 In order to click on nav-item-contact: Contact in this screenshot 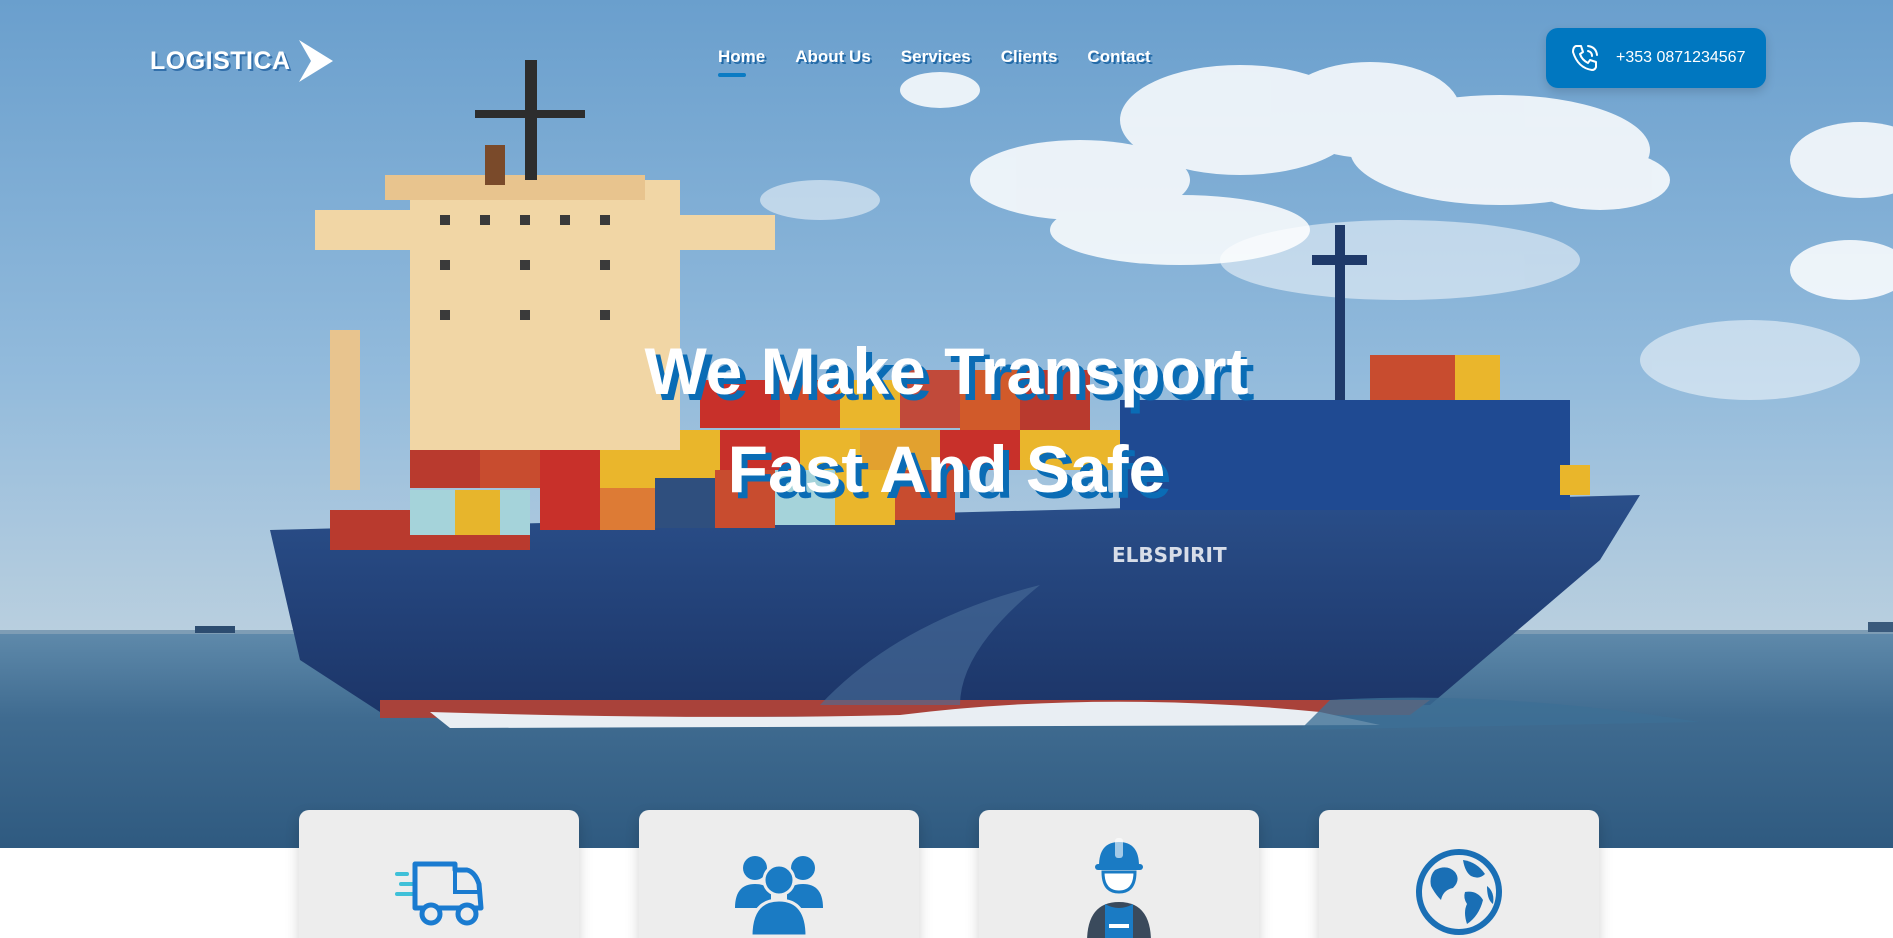, I will do `click(1118, 57)`.